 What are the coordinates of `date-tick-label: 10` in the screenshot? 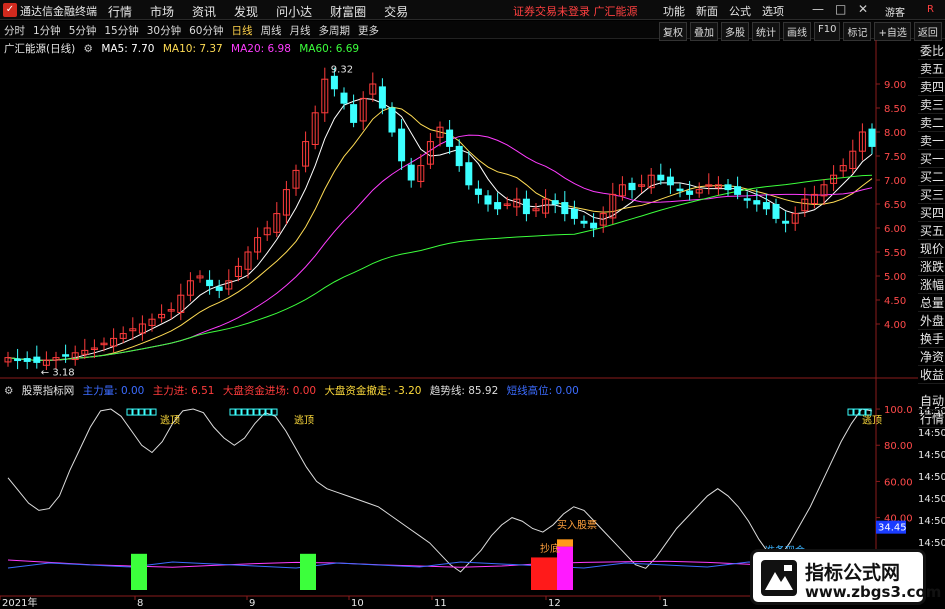 It's located at (357, 603).